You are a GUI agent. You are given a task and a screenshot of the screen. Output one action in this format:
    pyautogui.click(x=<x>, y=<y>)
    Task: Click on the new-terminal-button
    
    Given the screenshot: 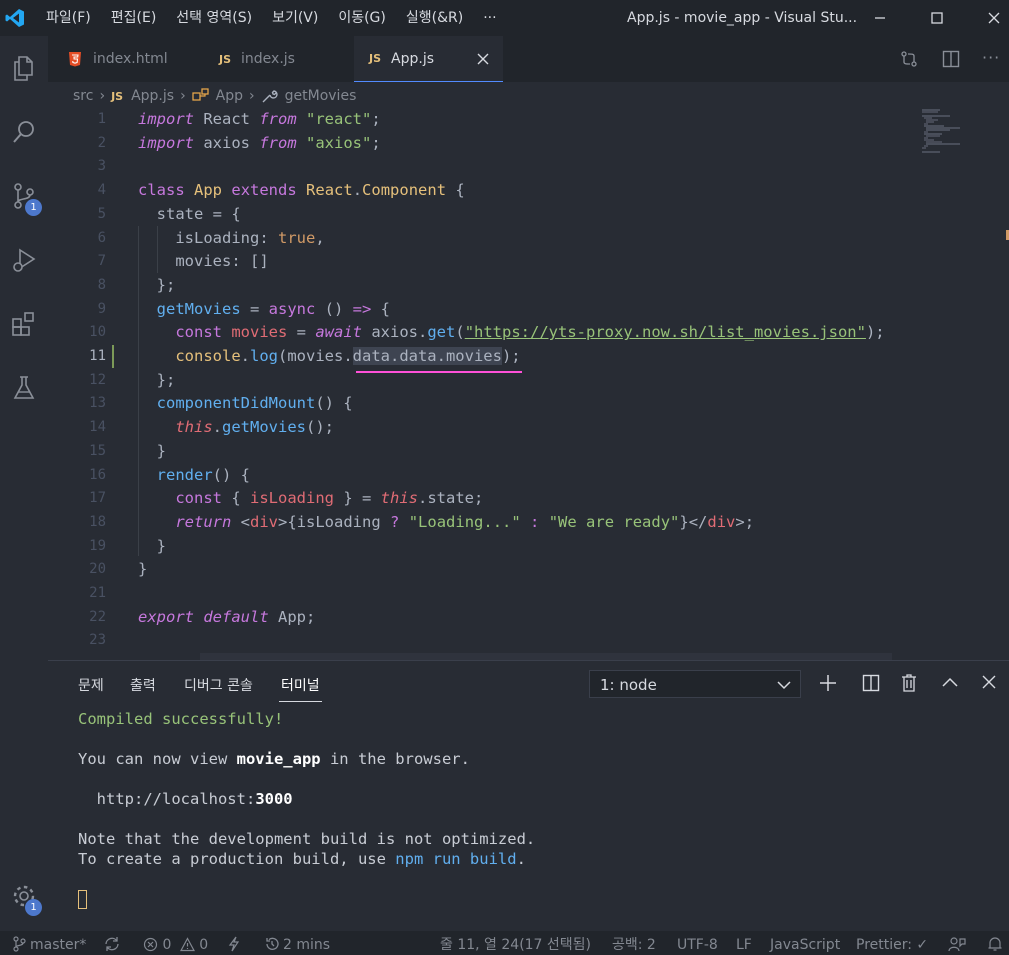 What is the action you would take?
    pyautogui.click(x=828, y=685)
    